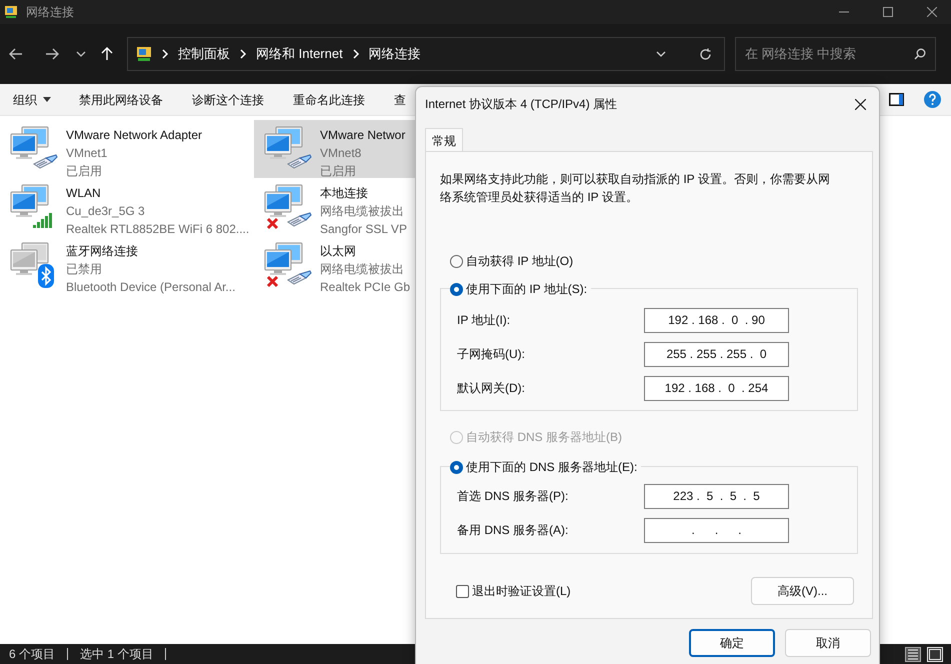  Describe the element at coordinates (913, 654) in the screenshot. I see `details-view-icon` at that location.